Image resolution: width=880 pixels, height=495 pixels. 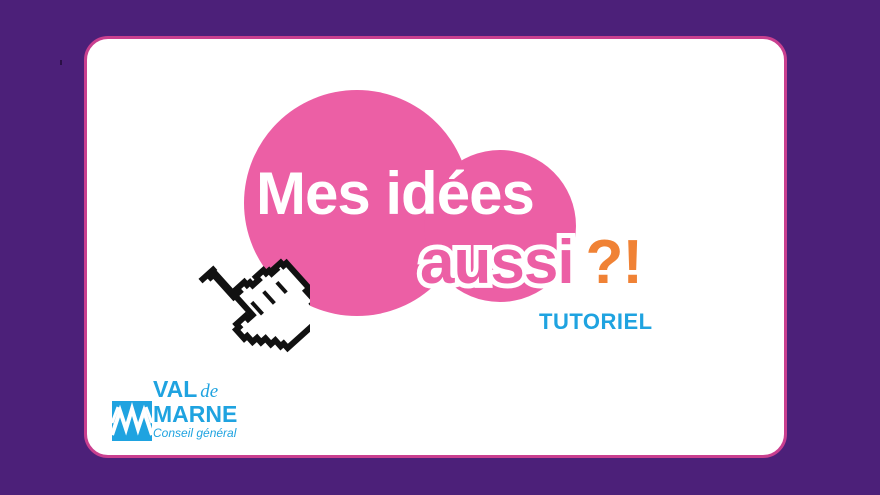 I want to click on pointing-hand-cursor-icon, so click(x=254, y=305).